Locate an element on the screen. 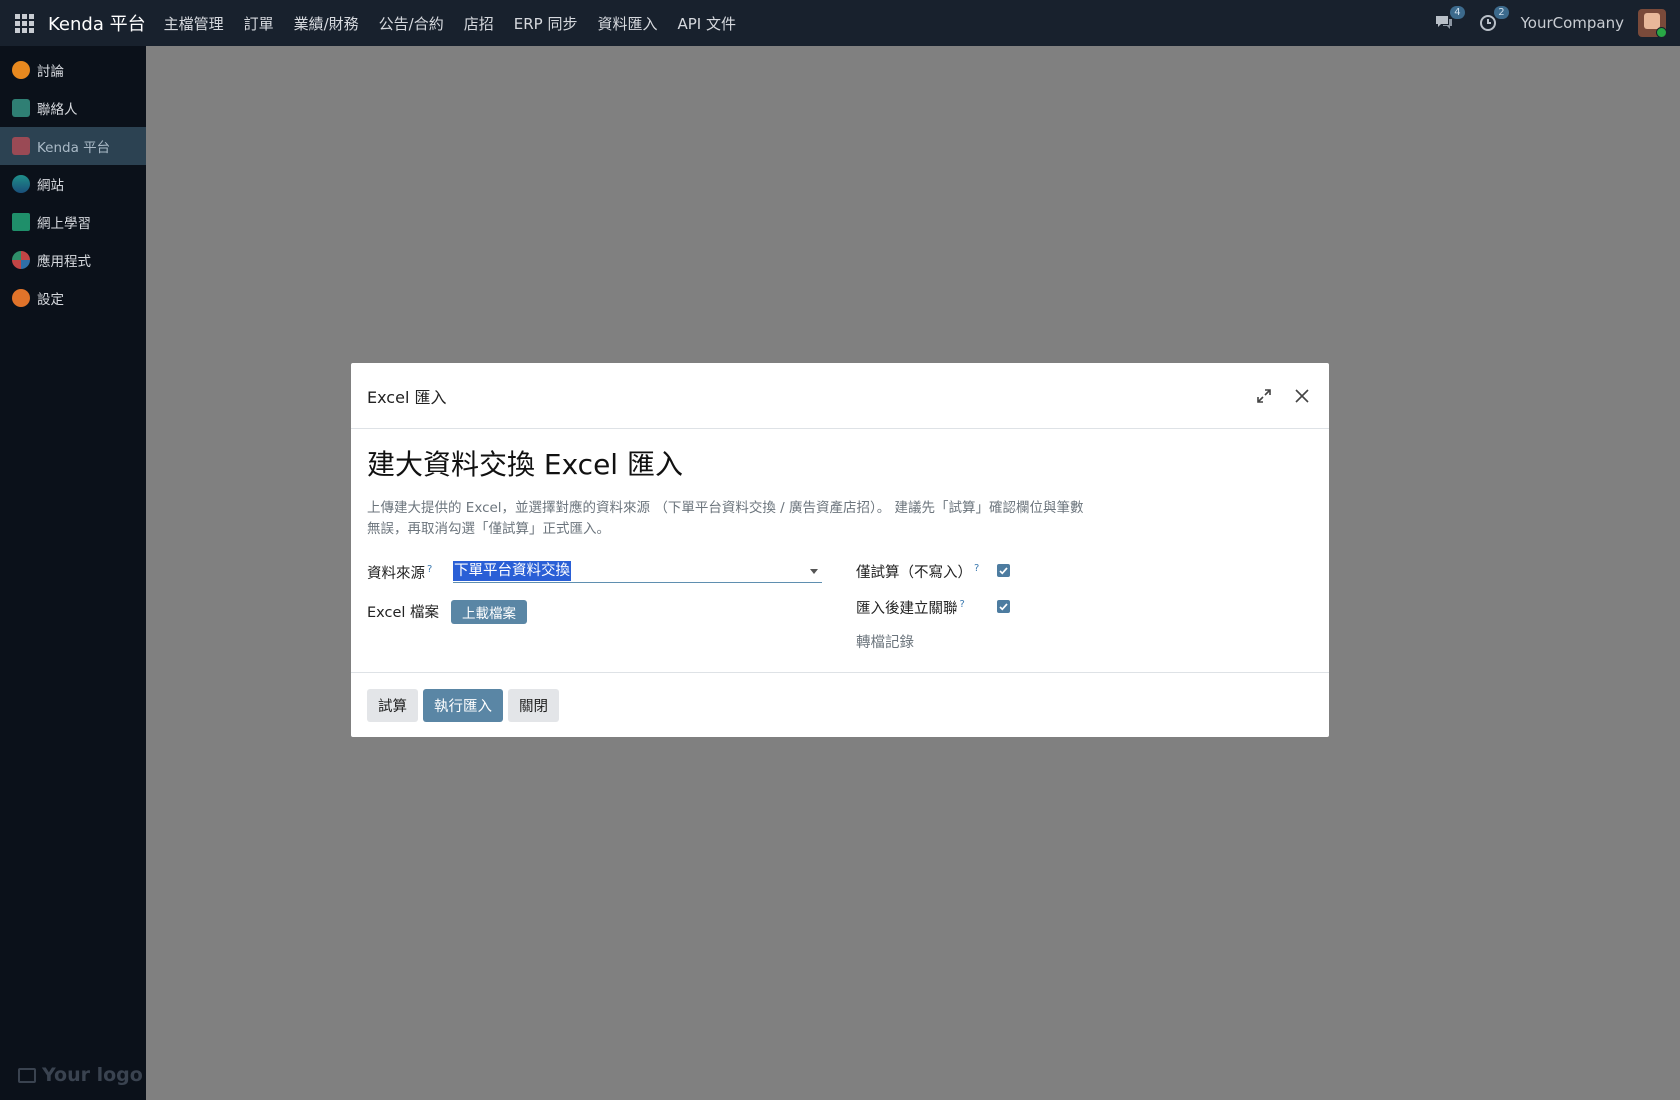 This screenshot has height=1100, width=1680. close-icon is located at coordinates (1302, 396).